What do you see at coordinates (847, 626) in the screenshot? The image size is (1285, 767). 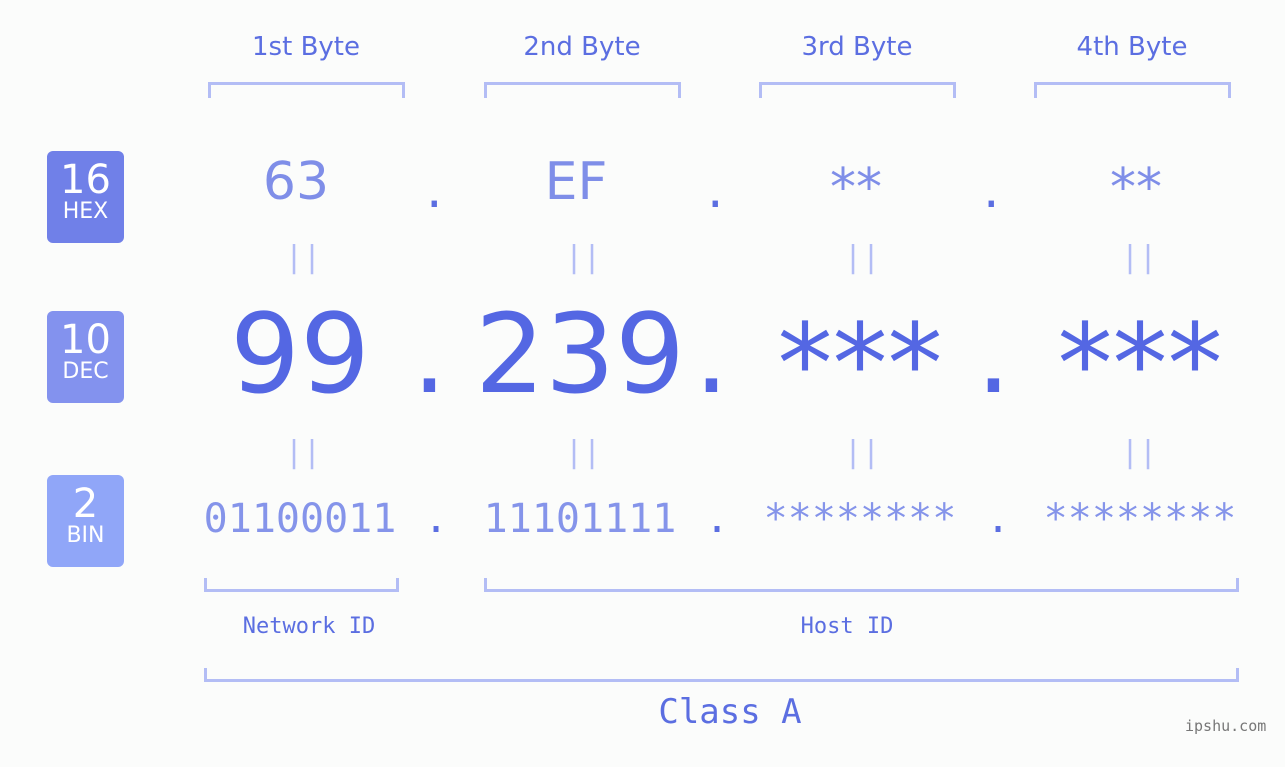 I see `host-id-label: Host ID` at bounding box center [847, 626].